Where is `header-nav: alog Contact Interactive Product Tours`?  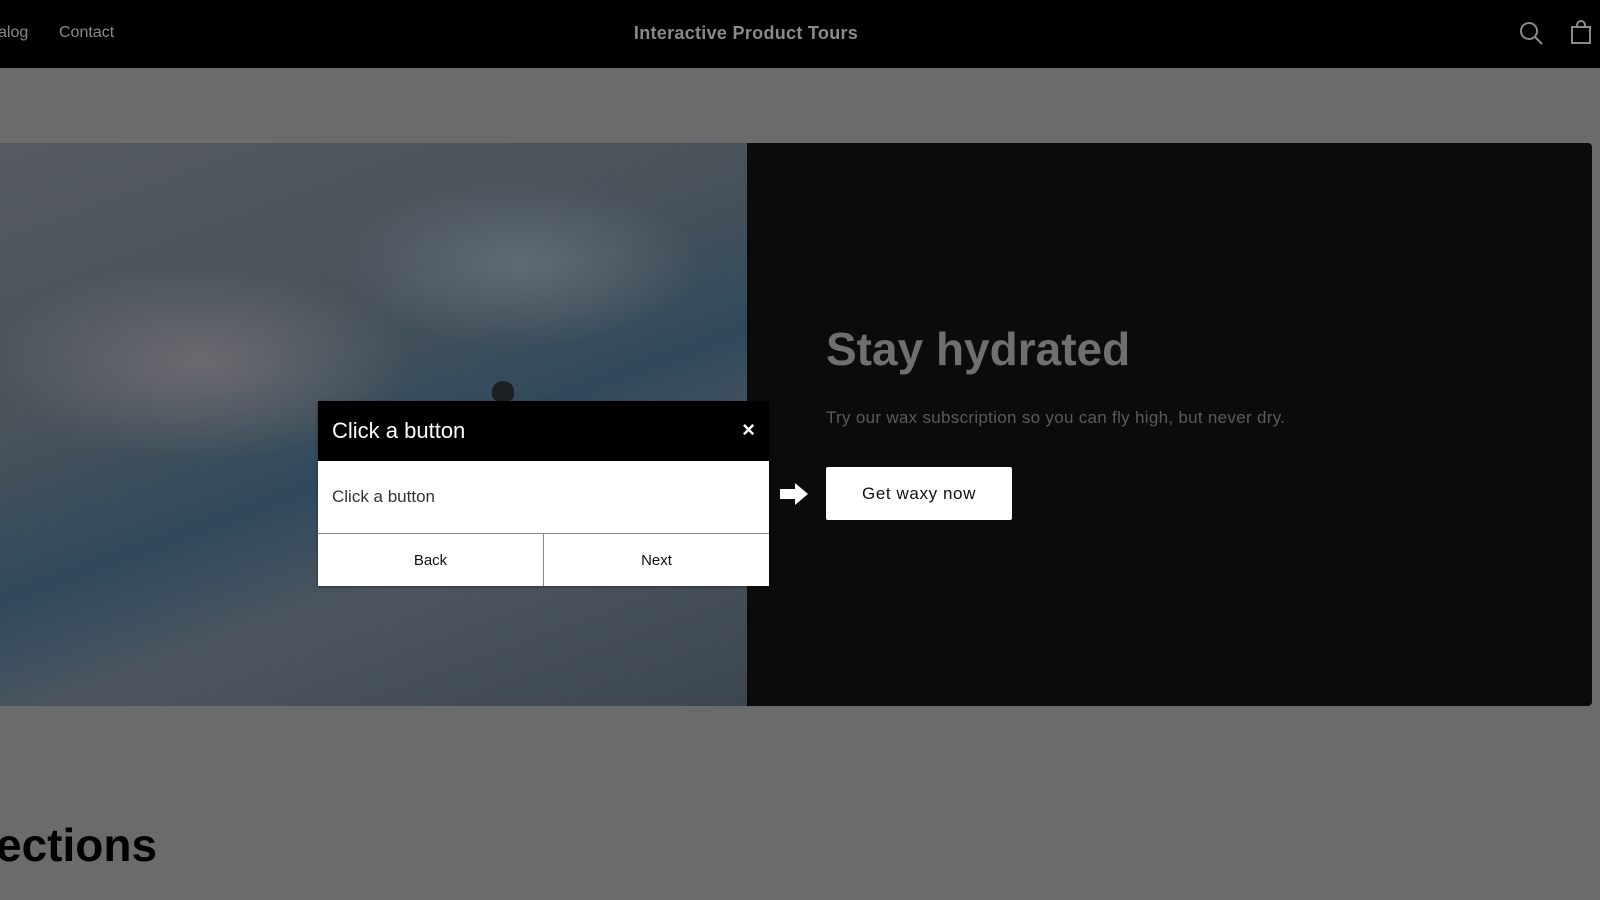 header-nav: alog Contact Interactive Product Tours is located at coordinates (800, 34).